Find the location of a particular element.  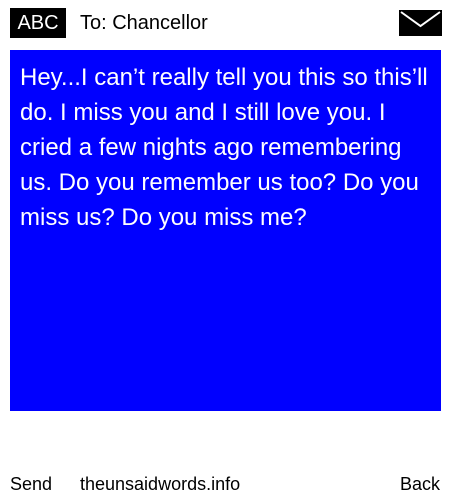

envelope-icon is located at coordinates (420, 23).